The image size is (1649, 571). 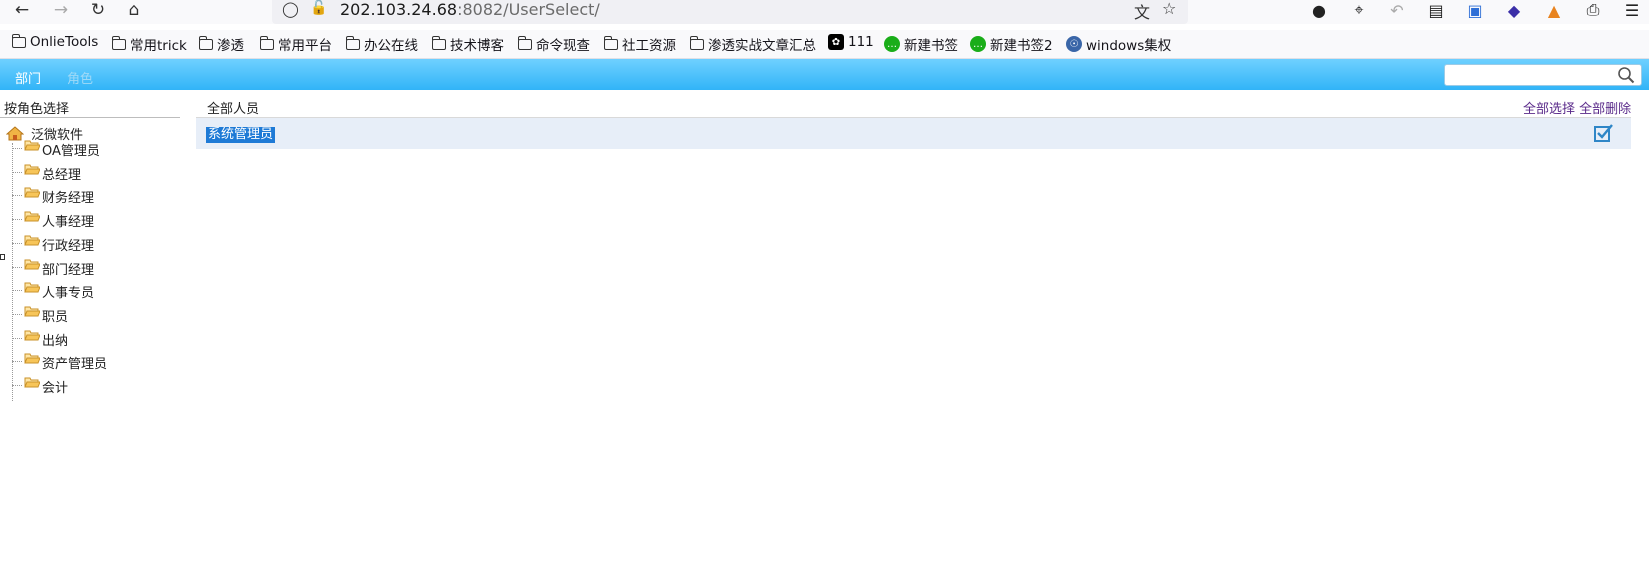 What do you see at coordinates (55, 317) in the screenshot?
I see `tree-node-label: 职员` at bounding box center [55, 317].